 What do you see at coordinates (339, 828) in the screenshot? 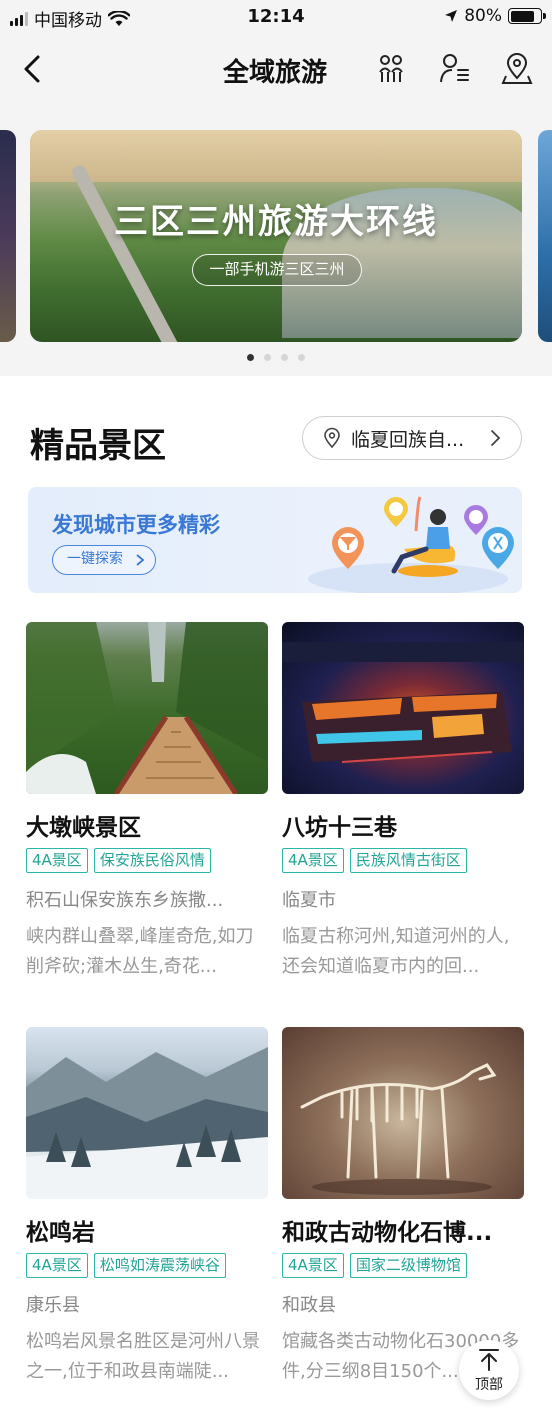
I see `attraction-name: 八坊十三巷` at bounding box center [339, 828].